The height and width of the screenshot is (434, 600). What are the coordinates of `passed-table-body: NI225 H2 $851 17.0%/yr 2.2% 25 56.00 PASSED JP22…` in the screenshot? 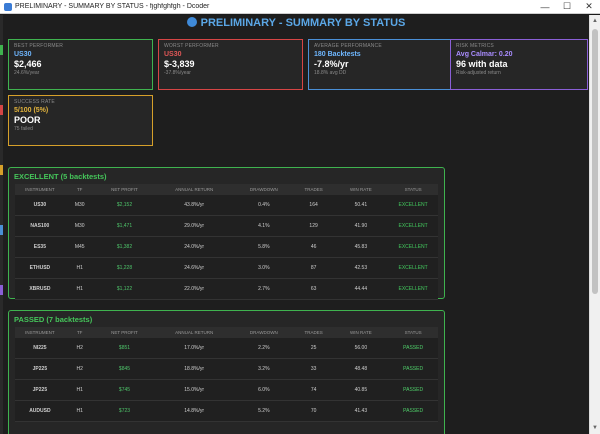 It's located at (226, 380).